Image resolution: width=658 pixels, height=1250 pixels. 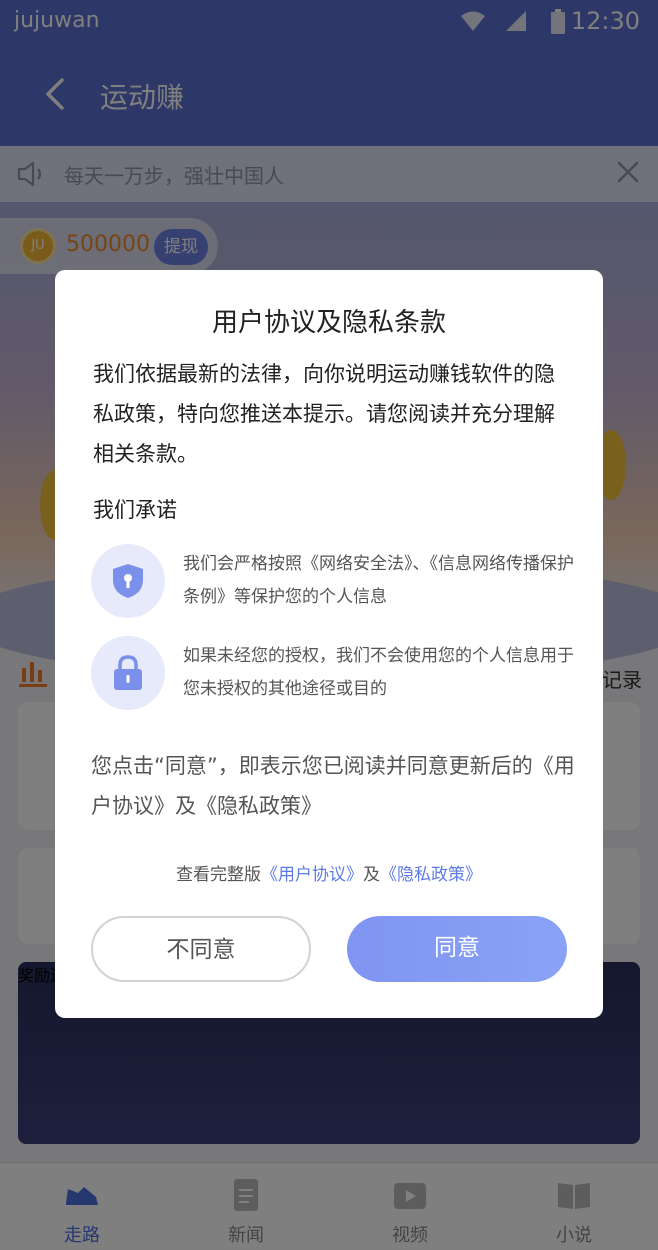 I want to click on promise-text: 我们会严格按照《网络安全法》、《信息网络传播保护条例》等保护您的个人信息, so click(x=378, y=580).